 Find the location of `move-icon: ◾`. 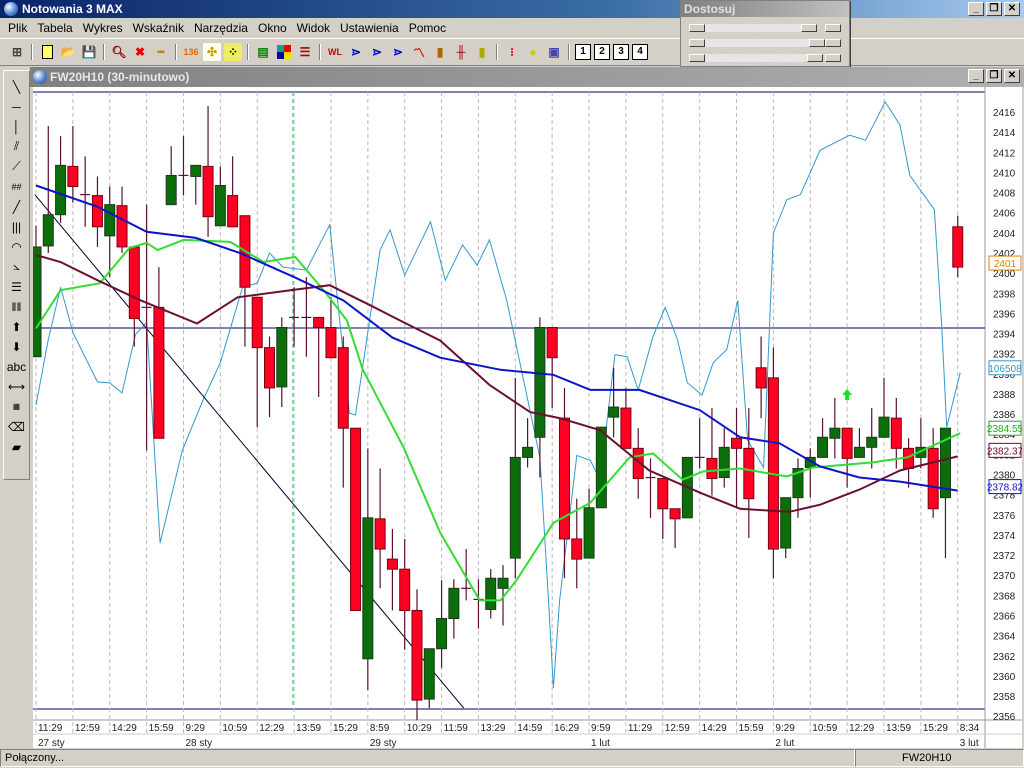

move-icon: ◾ is located at coordinates (17, 406).